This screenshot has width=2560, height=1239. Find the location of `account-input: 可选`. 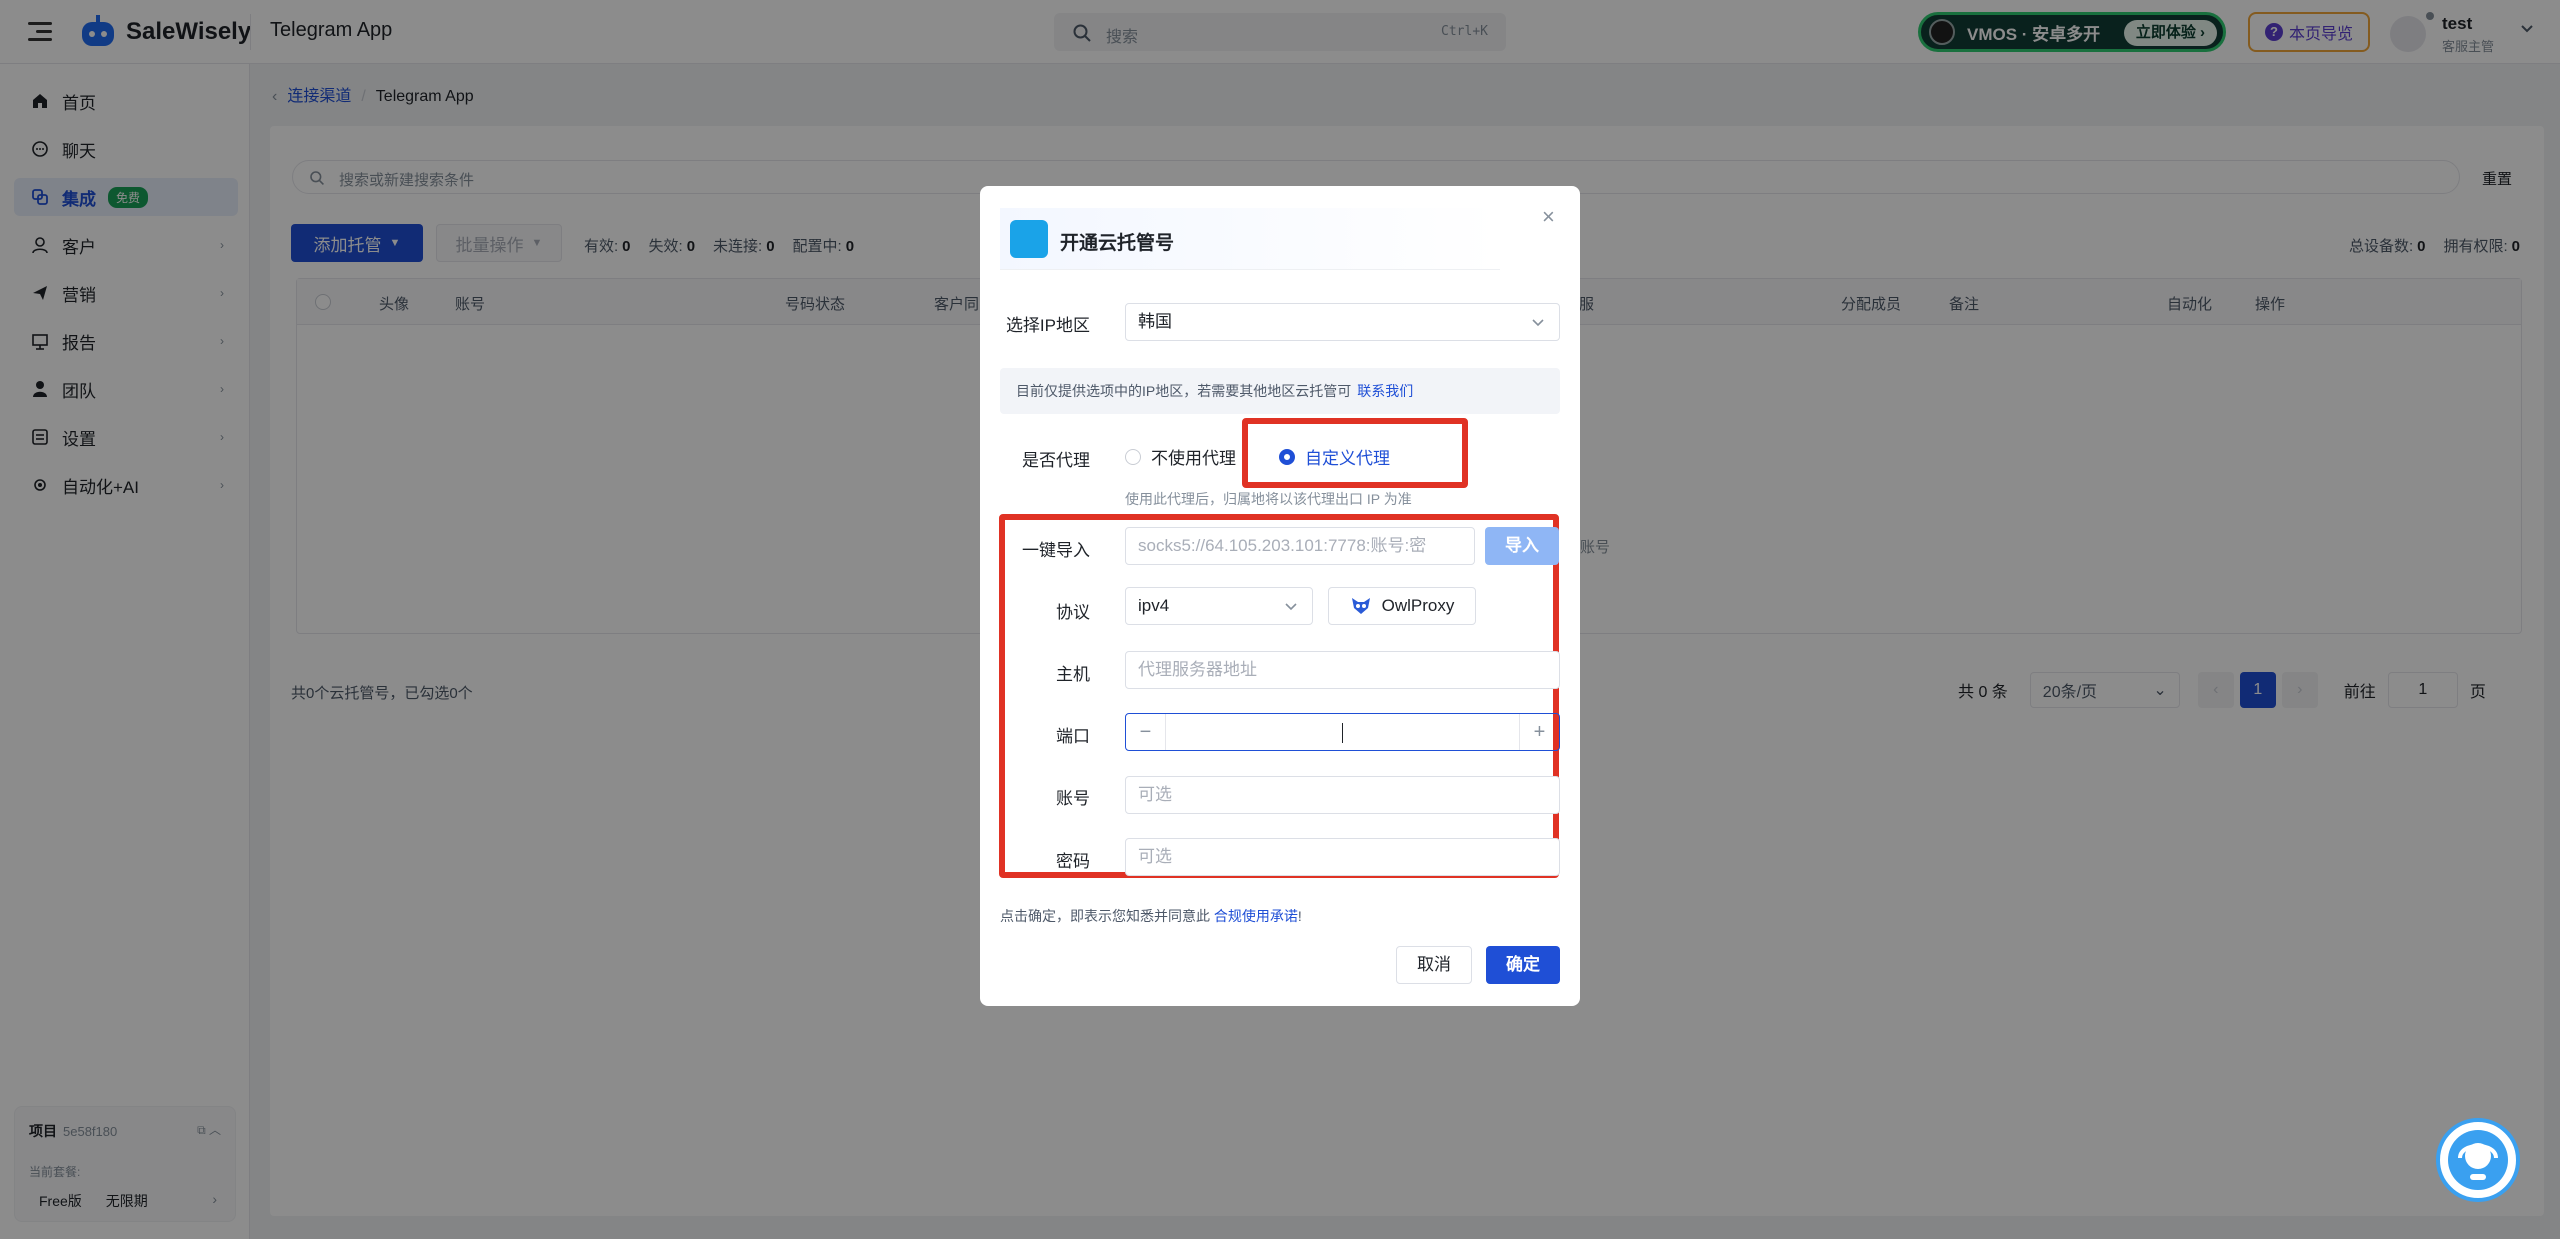

account-input: 可选 is located at coordinates (1342, 795).